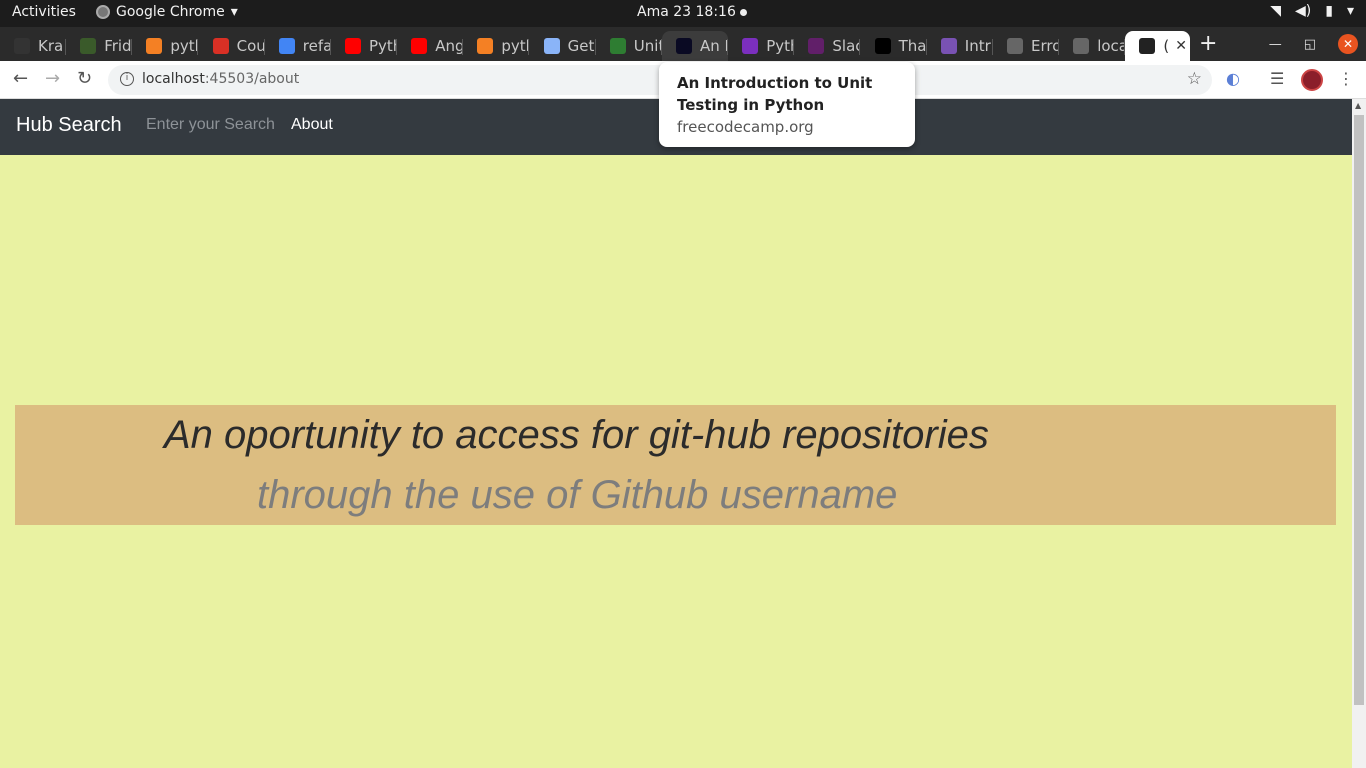  I want to click on infinity-icon, so click(617, 46).